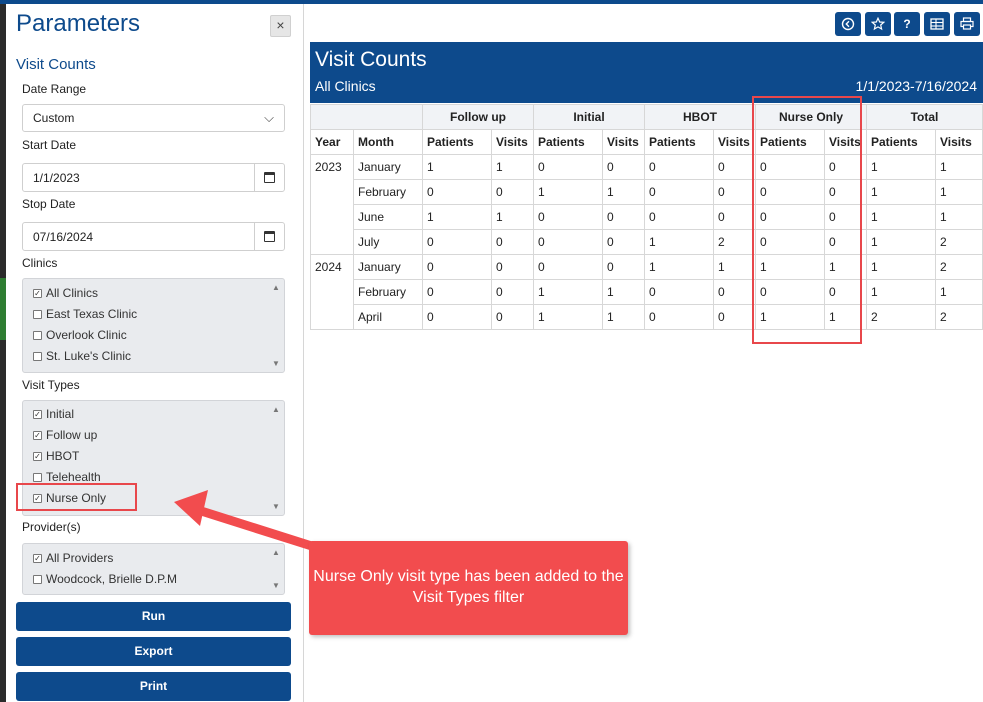 The height and width of the screenshot is (702, 983). I want to click on group-header-hbot: HBOT, so click(700, 117).